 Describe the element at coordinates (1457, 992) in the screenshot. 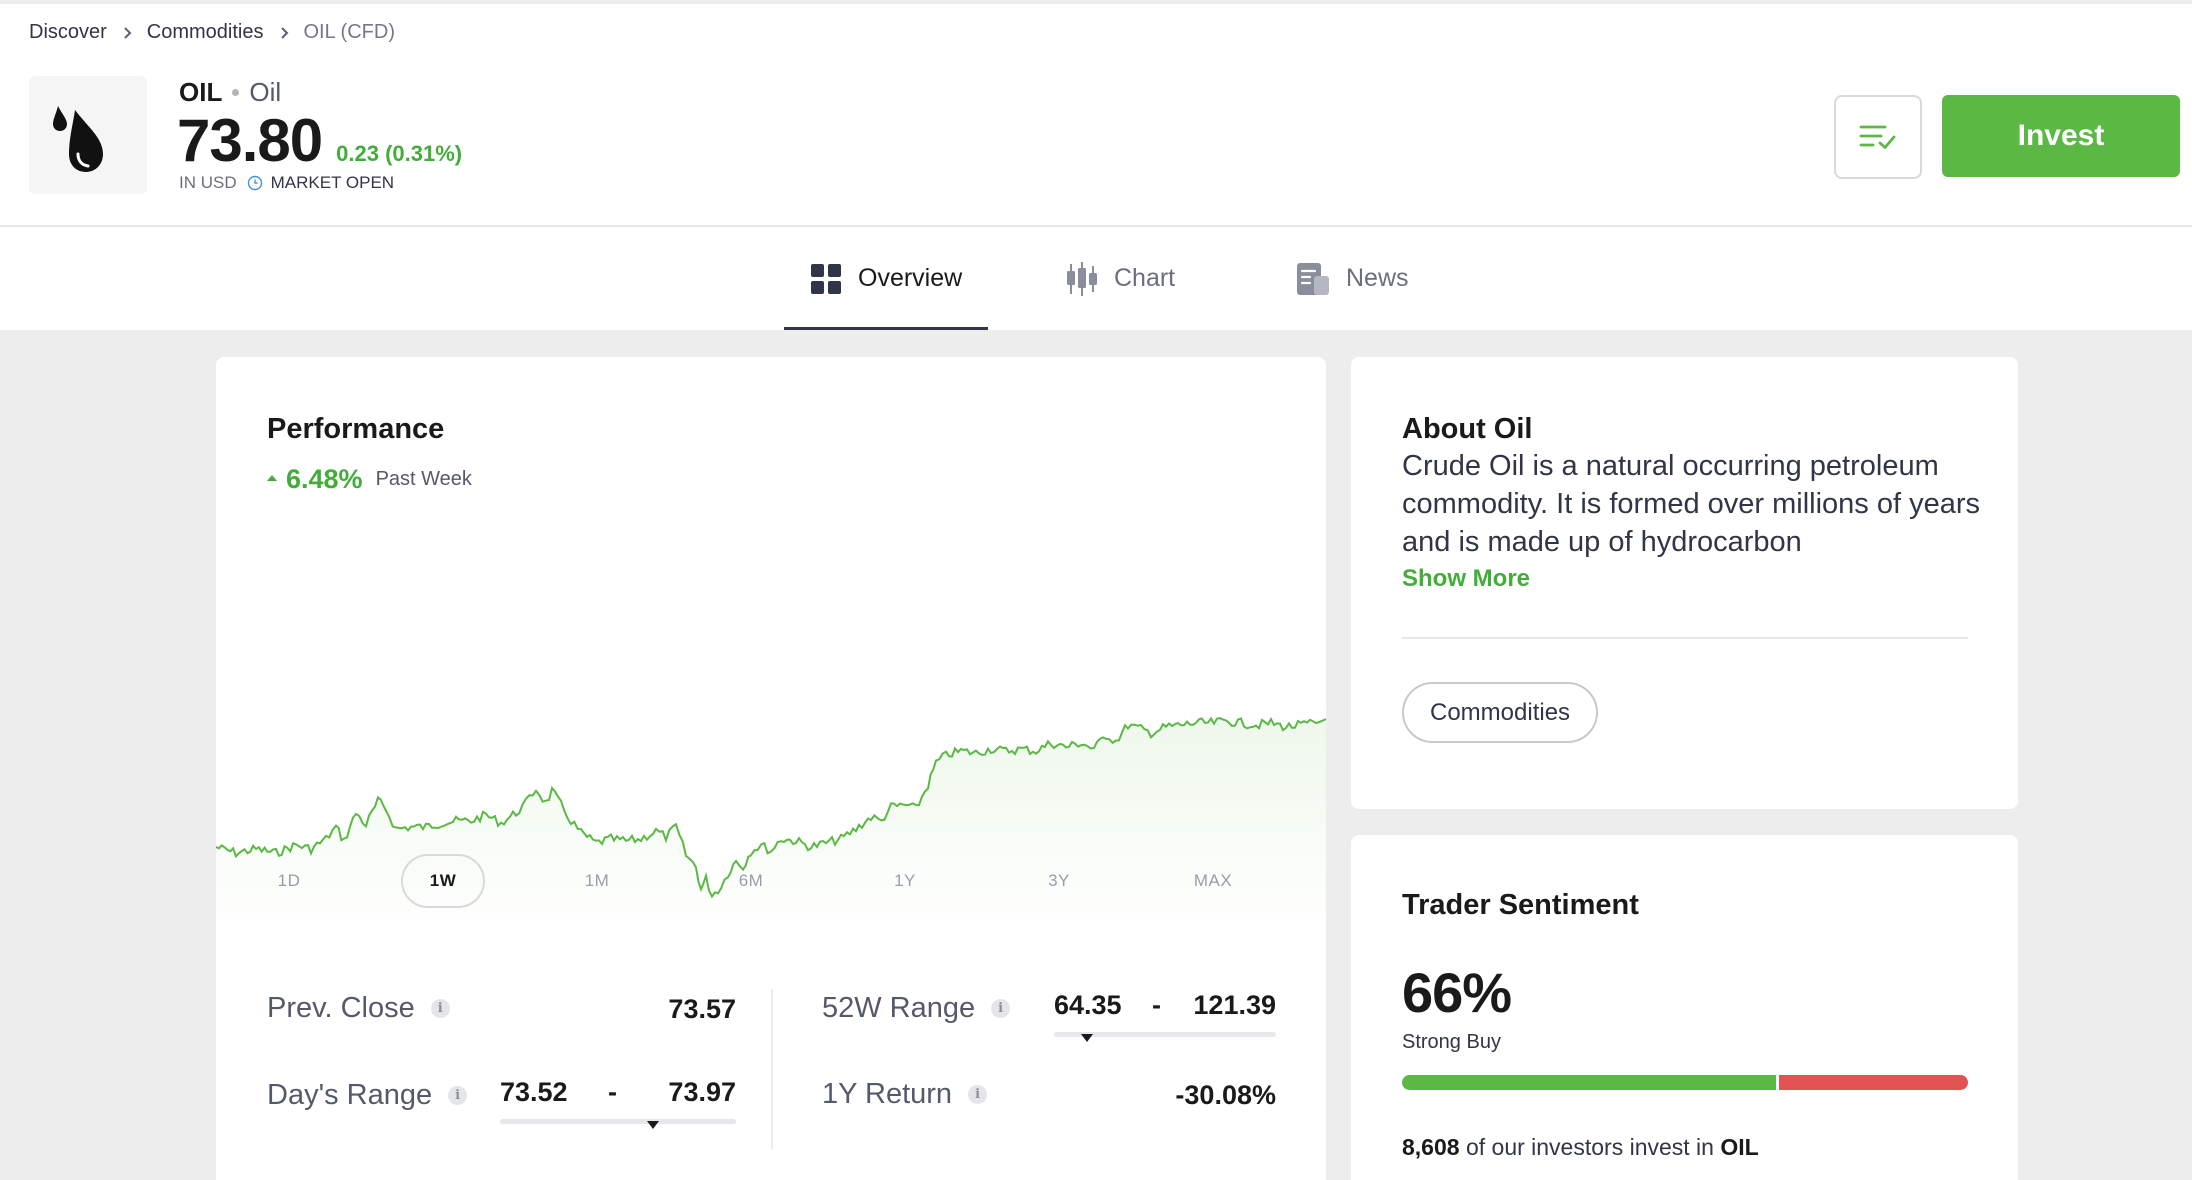

I see `sentiment-percent: 66%` at that location.